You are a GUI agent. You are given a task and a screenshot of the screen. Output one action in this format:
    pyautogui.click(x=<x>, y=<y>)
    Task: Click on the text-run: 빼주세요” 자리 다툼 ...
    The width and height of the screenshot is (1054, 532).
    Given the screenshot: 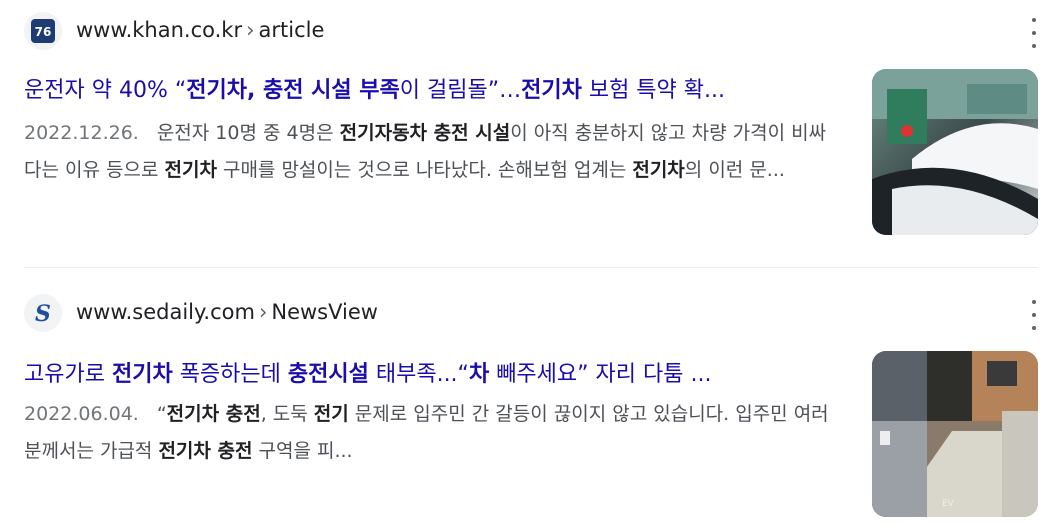 What is the action you would take?
    pyautogui.click(x=600, y=374)
    